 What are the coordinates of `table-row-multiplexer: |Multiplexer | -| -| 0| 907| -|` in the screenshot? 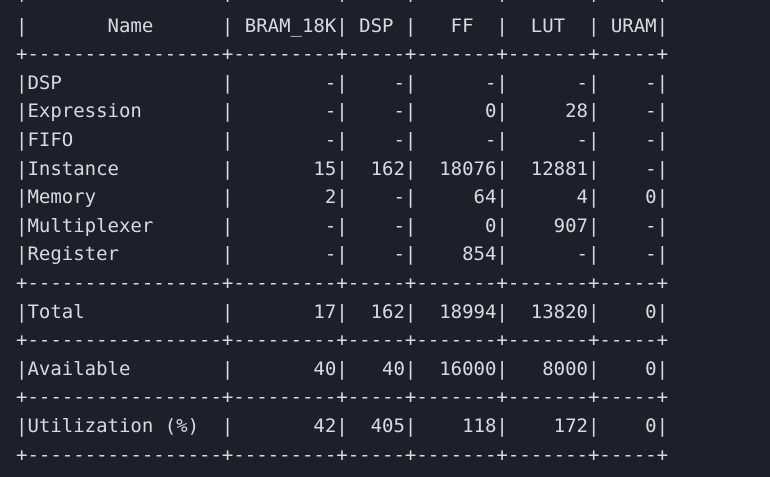 It's located at (342, 225).